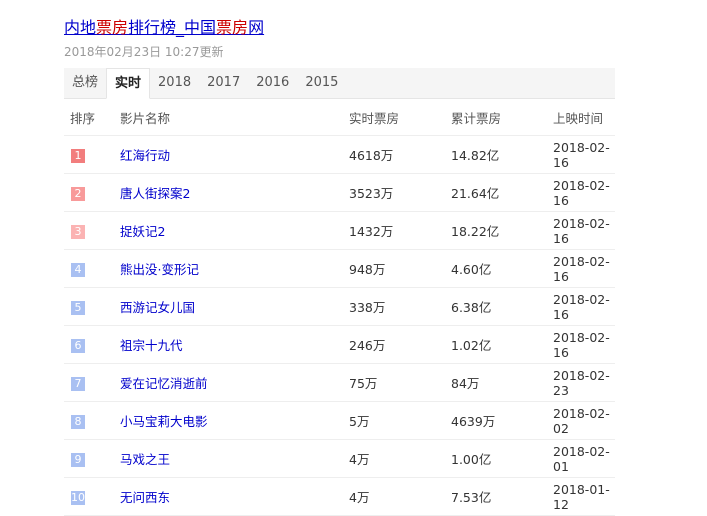 The image size is (707, 516). I want to click on table-row: 9 马戏之王 4万 1.00亿 2018-02-01, so click(339, 458).